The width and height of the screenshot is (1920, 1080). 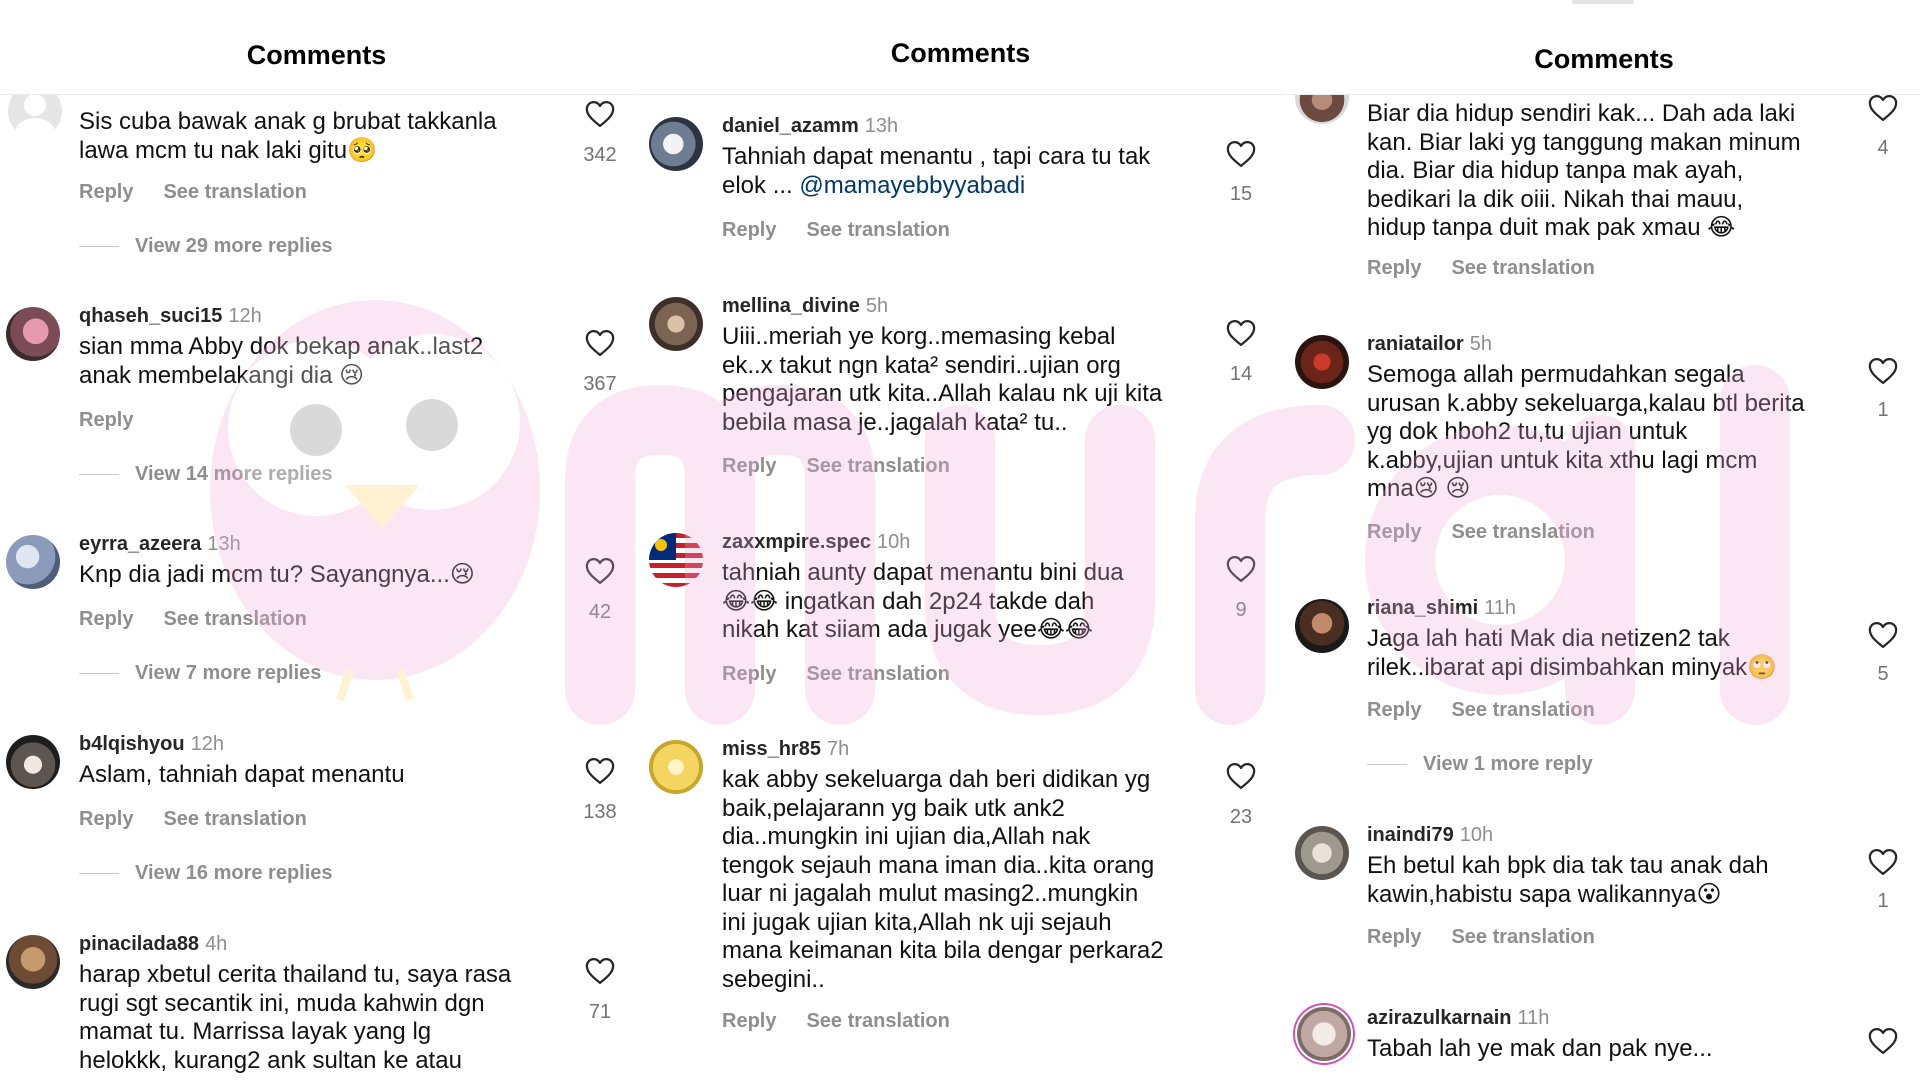 I want to click on comment-text-line: Uiii..meriah ye korg..memasing kebal, so click(x=919, y=336).